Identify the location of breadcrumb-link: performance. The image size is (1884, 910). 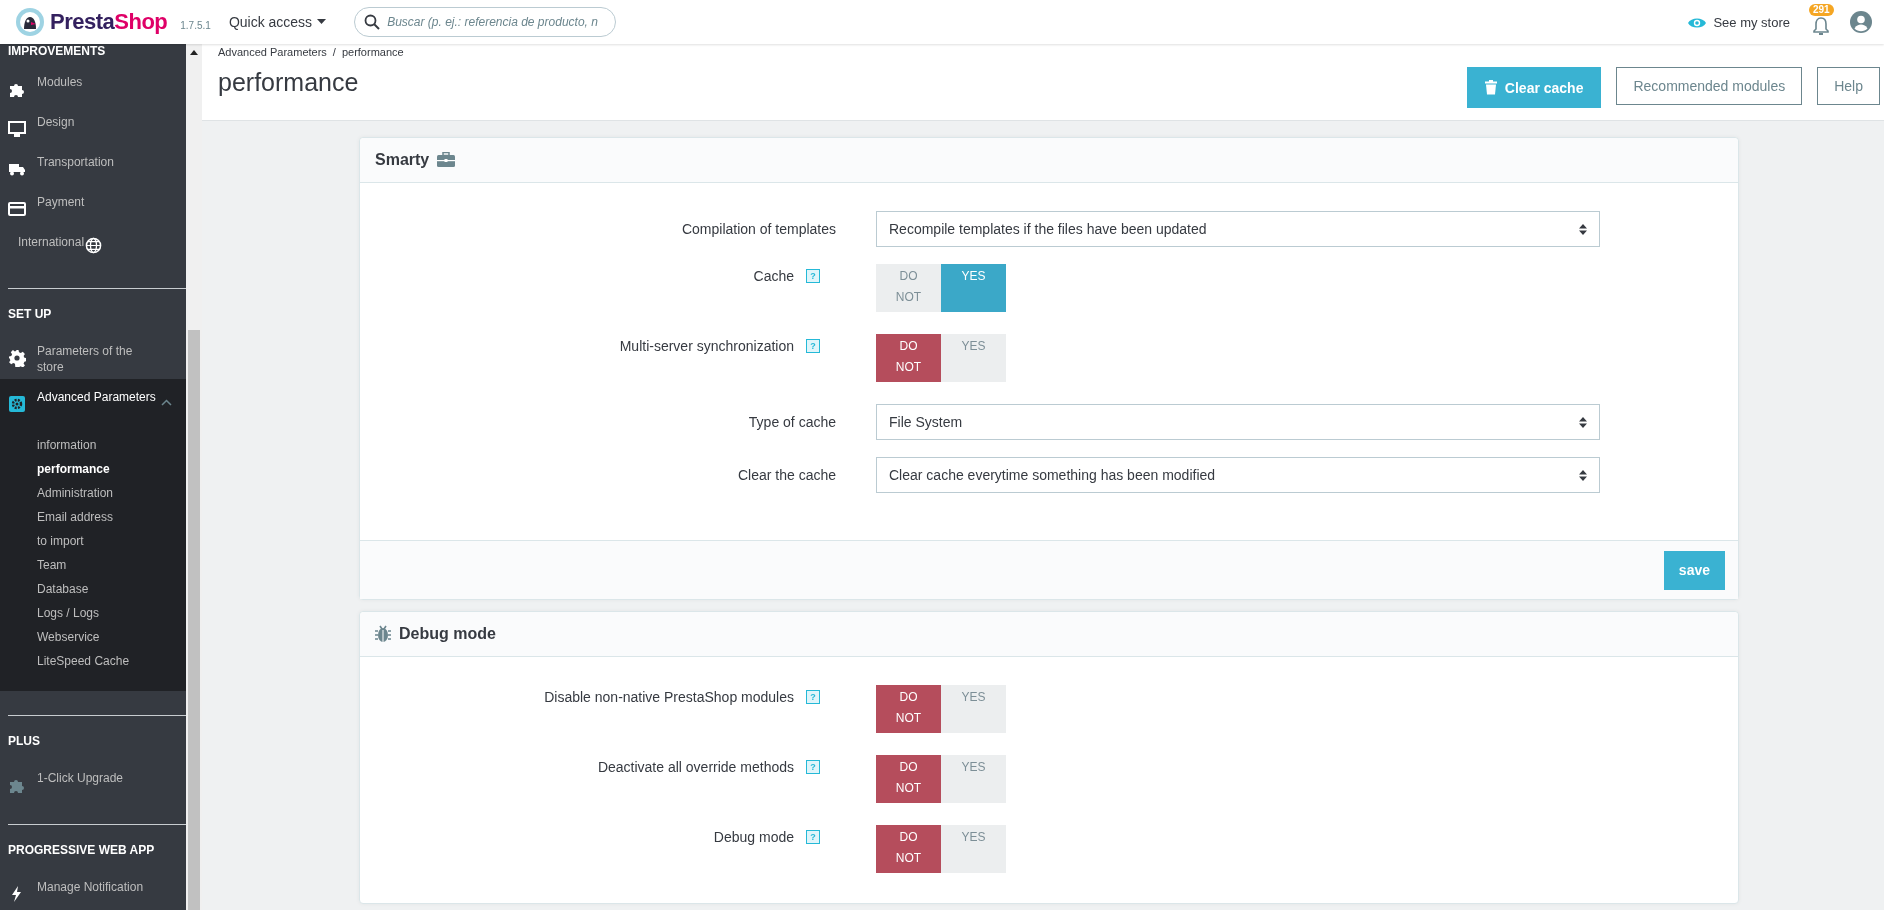
(372, 52).